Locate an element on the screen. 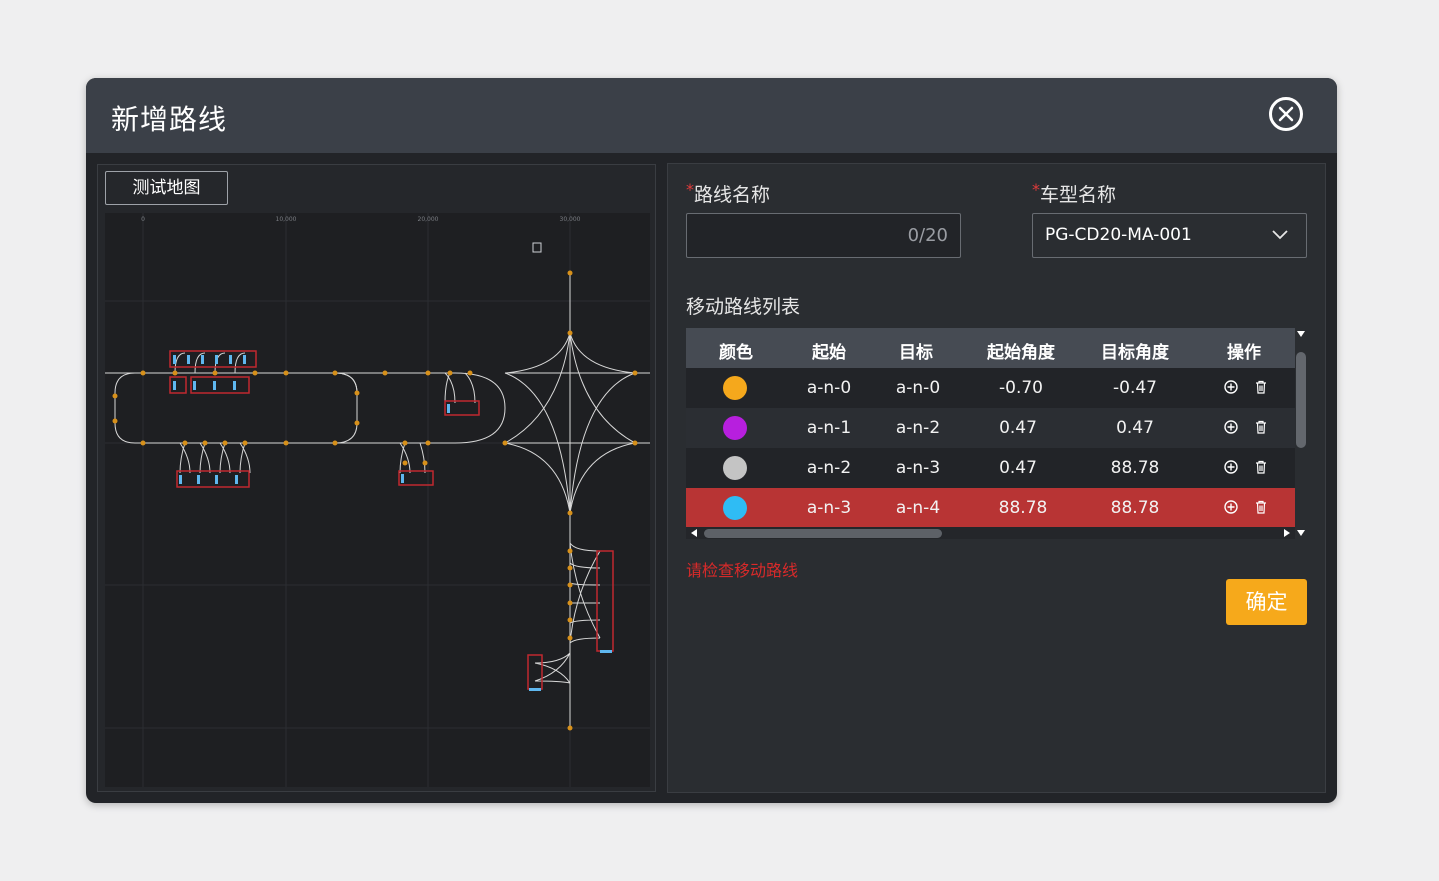 The image size is (1439, 881). cell-target: a-n-2 is located at coordinates (918, 428).